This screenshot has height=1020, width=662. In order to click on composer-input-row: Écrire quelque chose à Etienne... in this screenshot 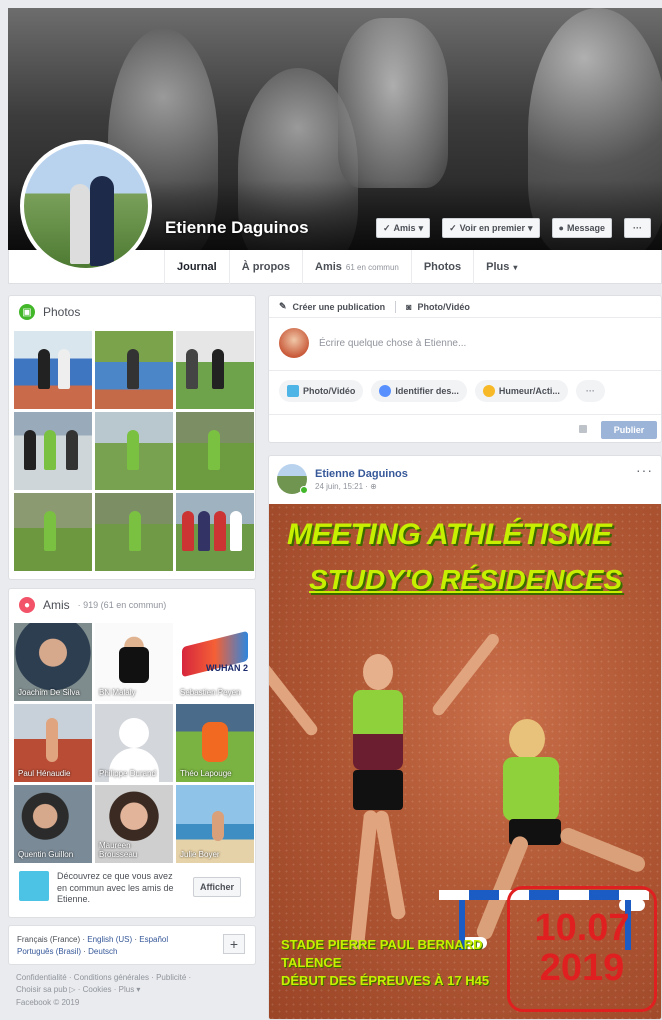, I will do `click(372, 343)`.